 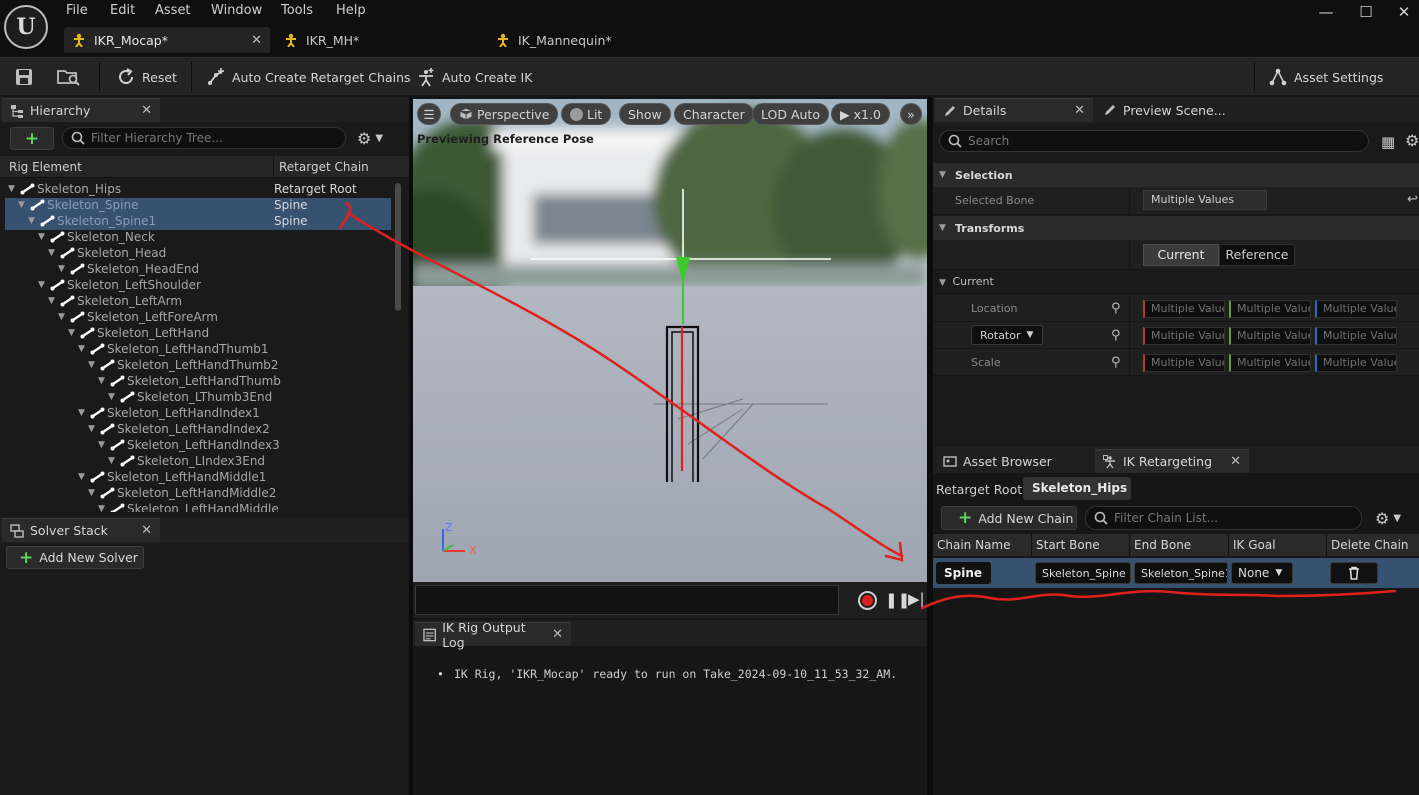 What do you see at coordinates (146, 110) in the screenshot?
I see `close-hierarchy-icon: ✕` at bounding box center [146, 110].